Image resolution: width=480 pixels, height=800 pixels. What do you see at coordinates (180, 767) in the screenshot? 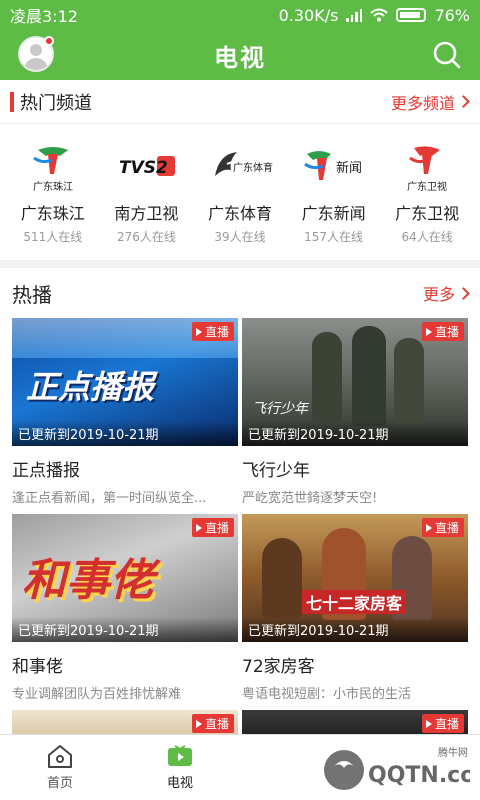
I see `tab-tv: 电视` at bounding box center [180, 767].